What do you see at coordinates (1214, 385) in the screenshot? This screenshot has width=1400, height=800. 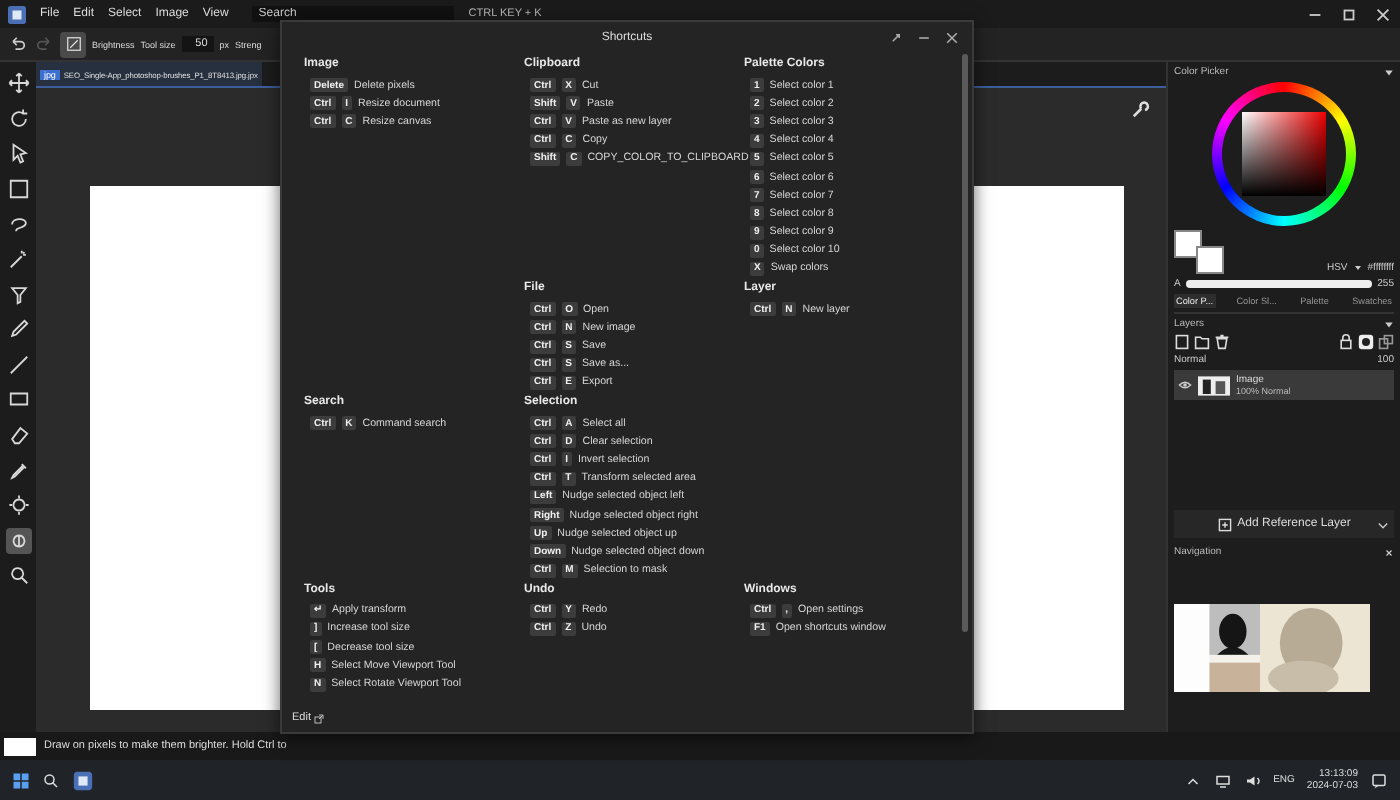 I see `layer-thumbnail` at bounding box center [1214, 385].